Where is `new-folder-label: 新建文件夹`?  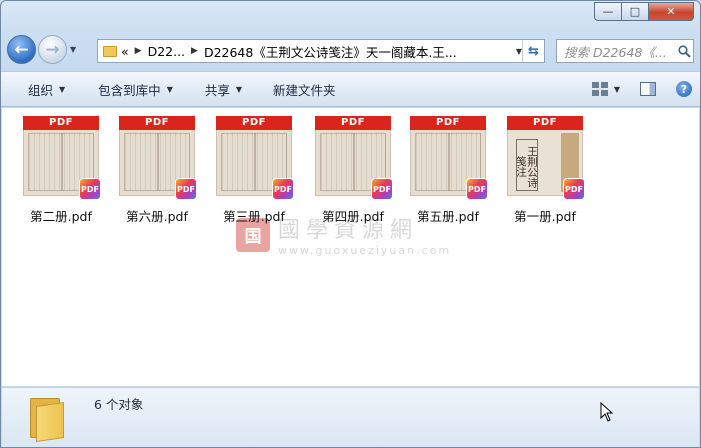
new-folder-label: 新建文件夹 is located at coordinates (304, 90).